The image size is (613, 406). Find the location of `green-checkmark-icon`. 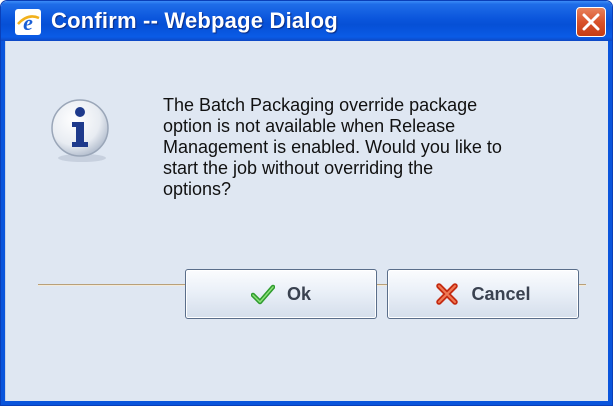

green-checkmark-icon is located at coordinates (262, 294).